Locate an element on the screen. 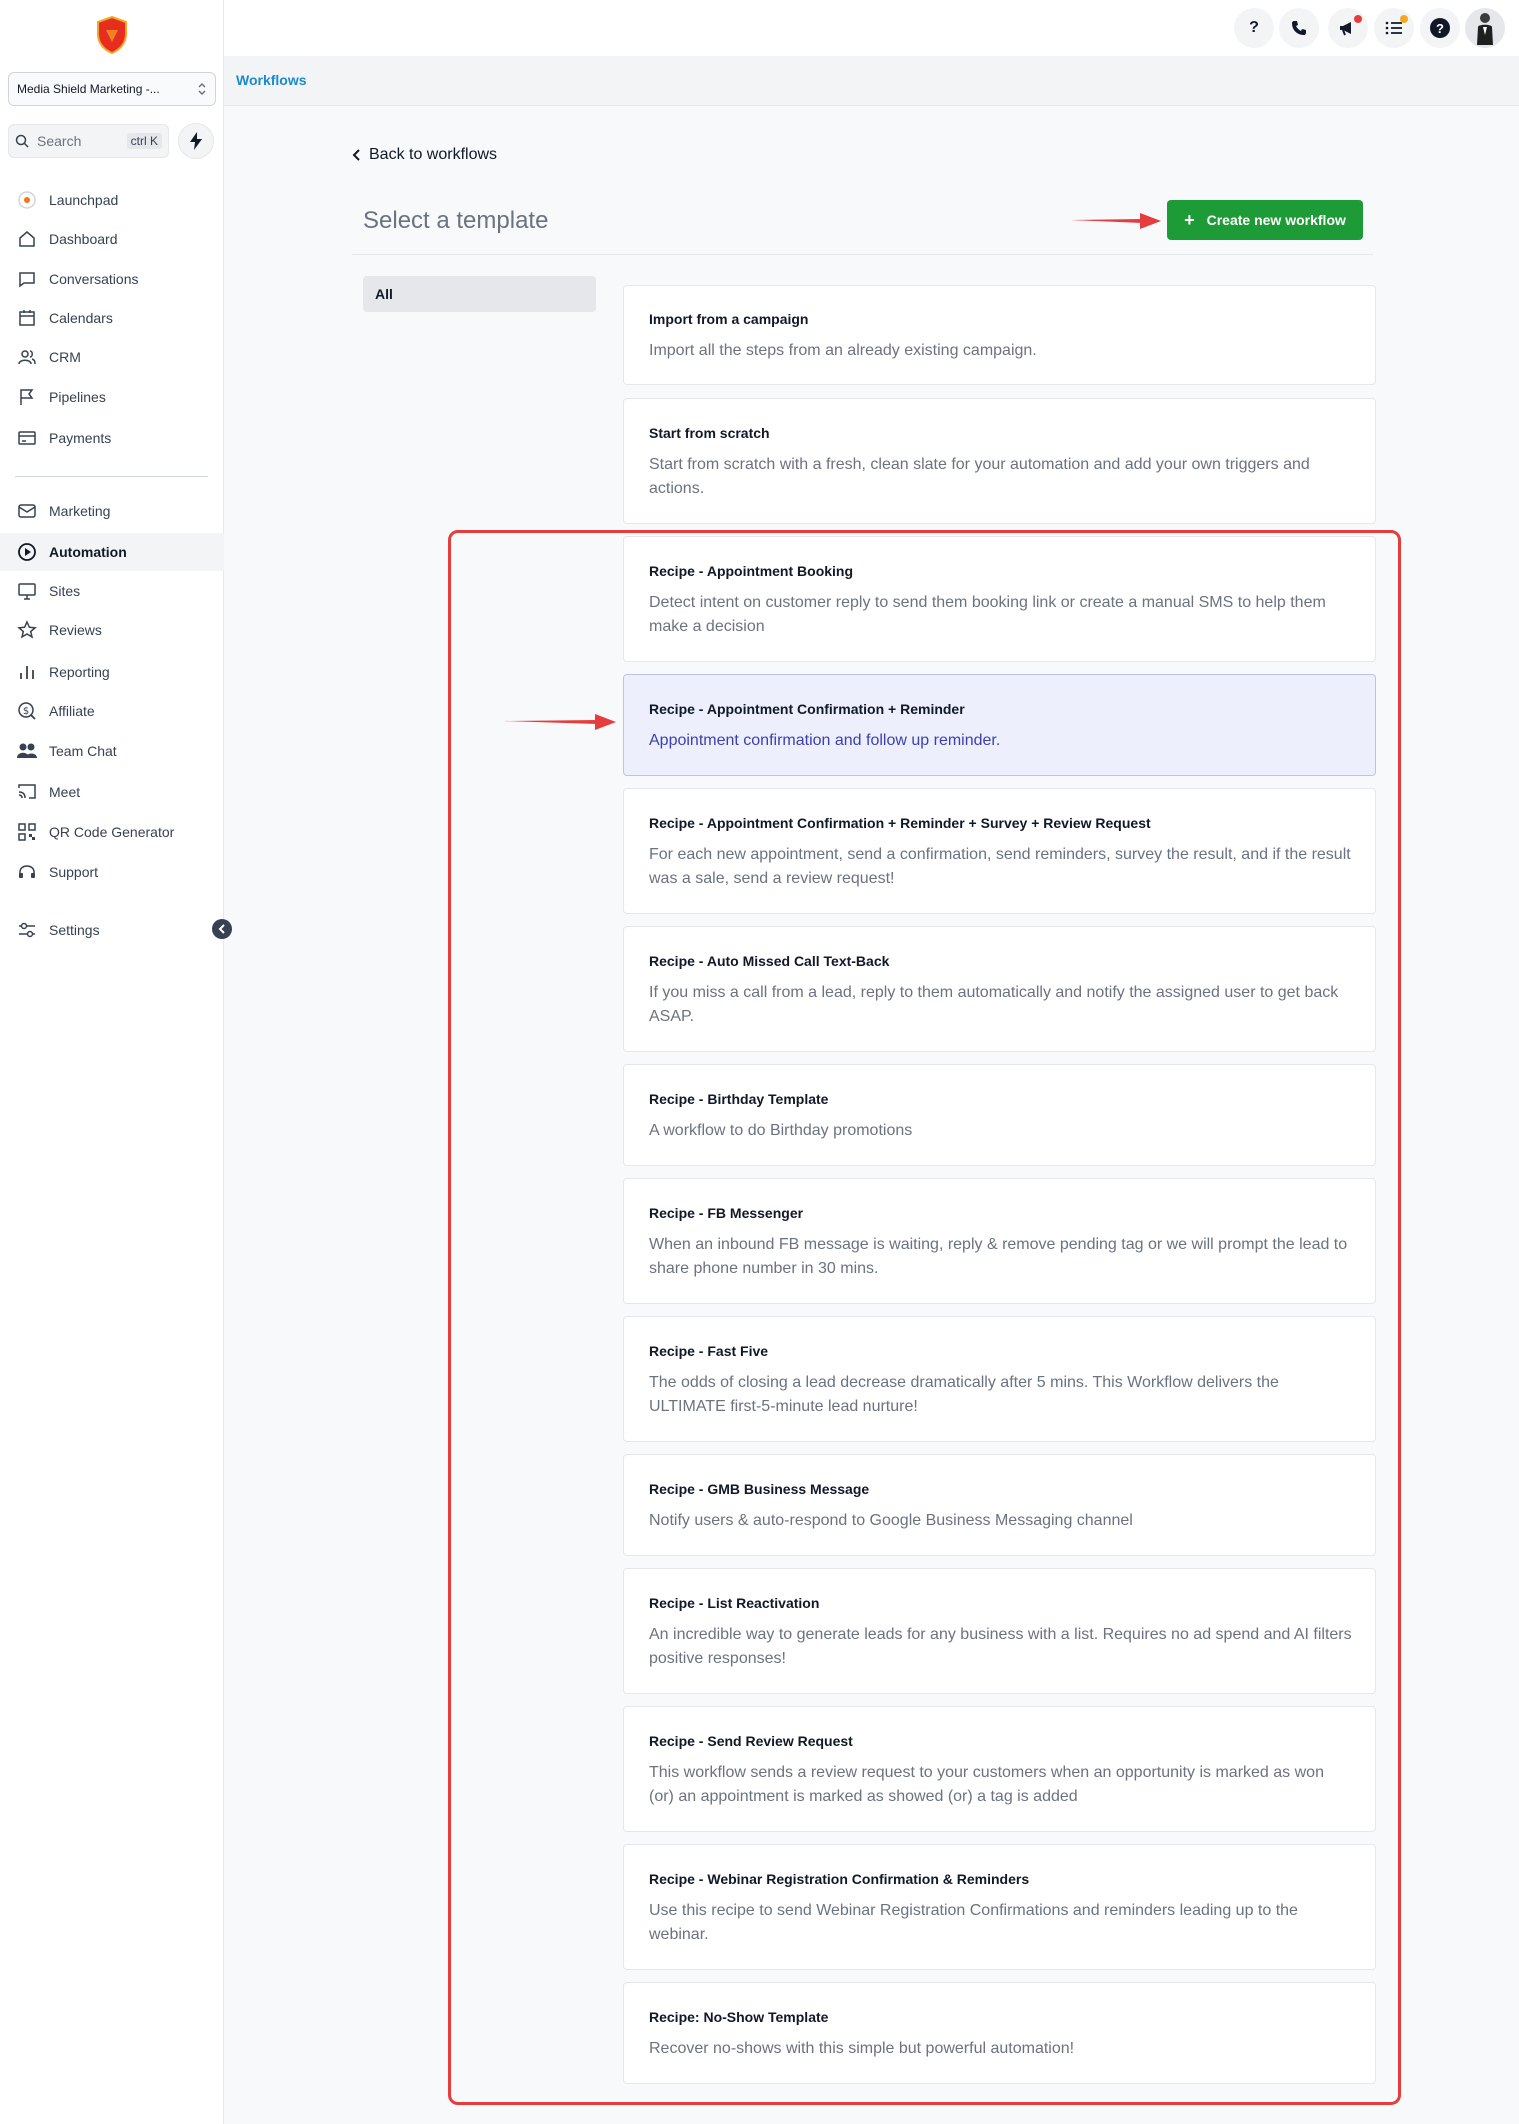 This screenshot has height=2124, width=1519. sidebar-item-label: Conversations is located at coordinates (94, 279).